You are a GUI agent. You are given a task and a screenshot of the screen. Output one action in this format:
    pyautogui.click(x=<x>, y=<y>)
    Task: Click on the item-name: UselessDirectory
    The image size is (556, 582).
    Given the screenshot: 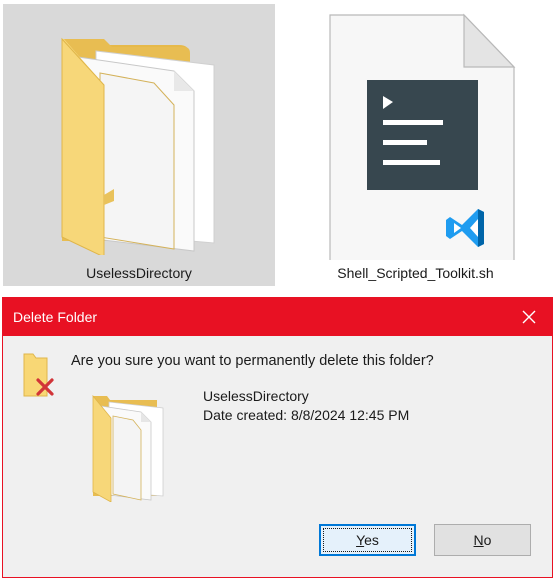 What is the action you would take?
    pyautogui.click(x=256, y=396)
    